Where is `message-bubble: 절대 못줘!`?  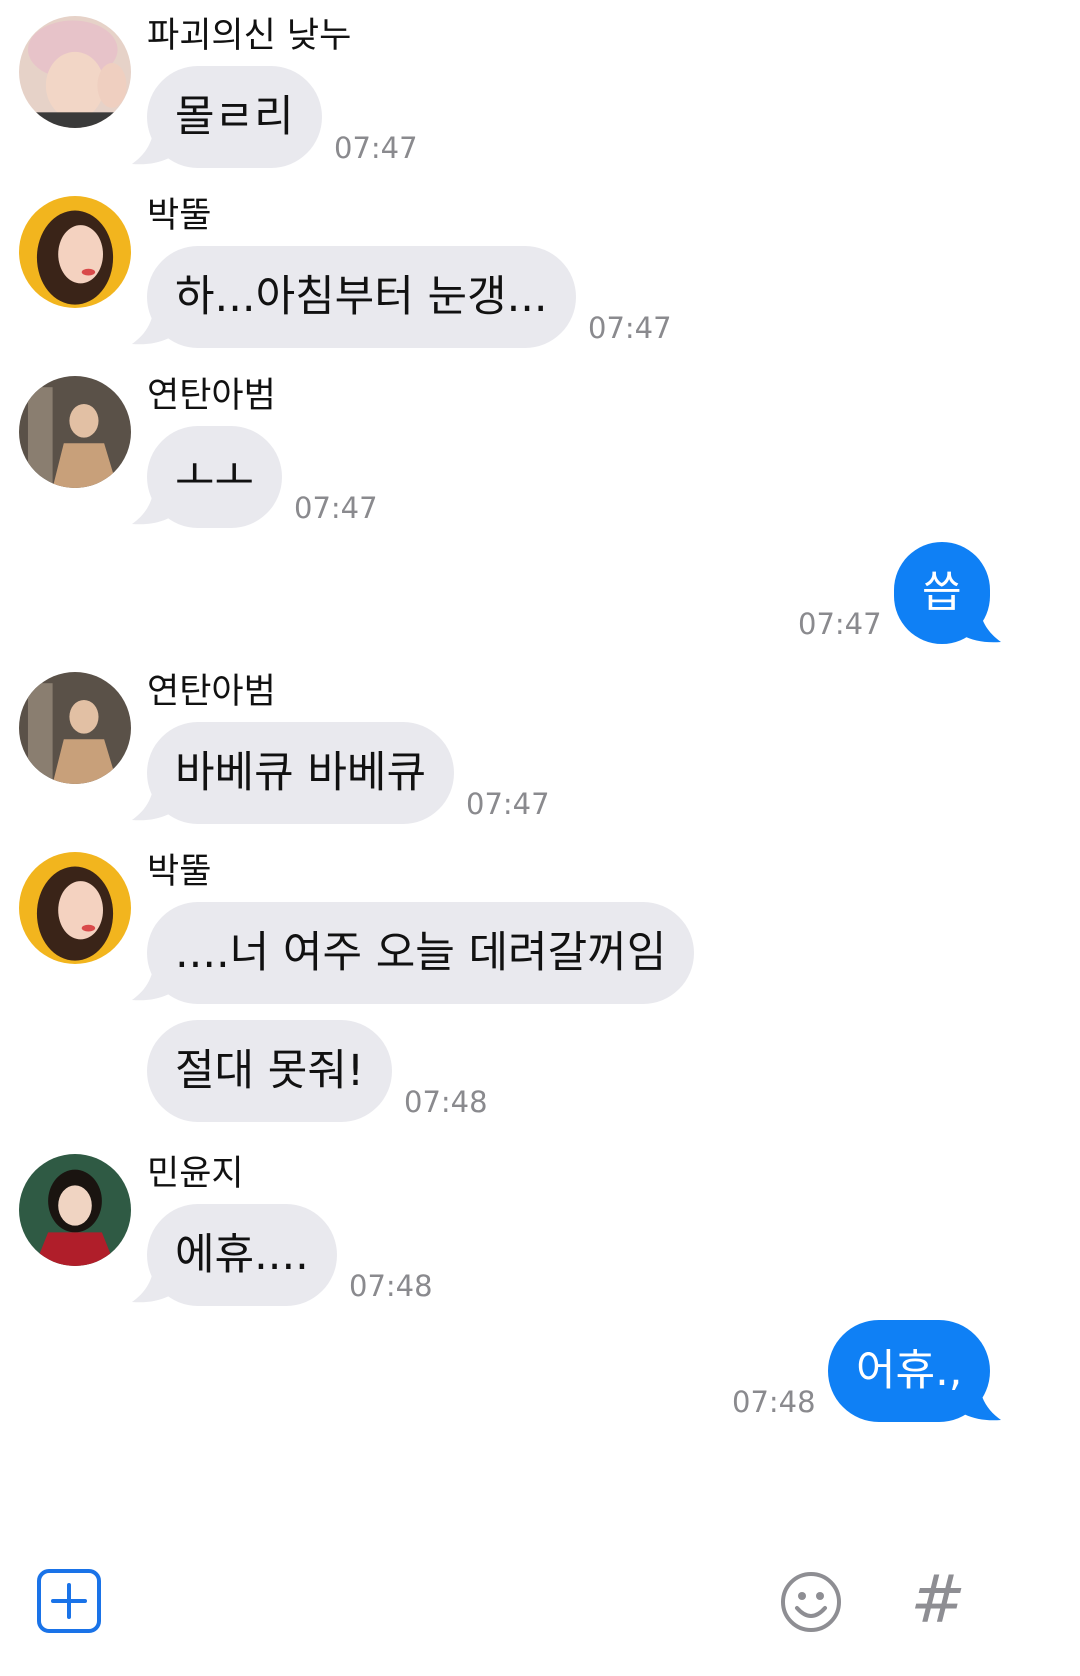 message-bubble: 절대 못줘! is located at coordinates (270, 1071).